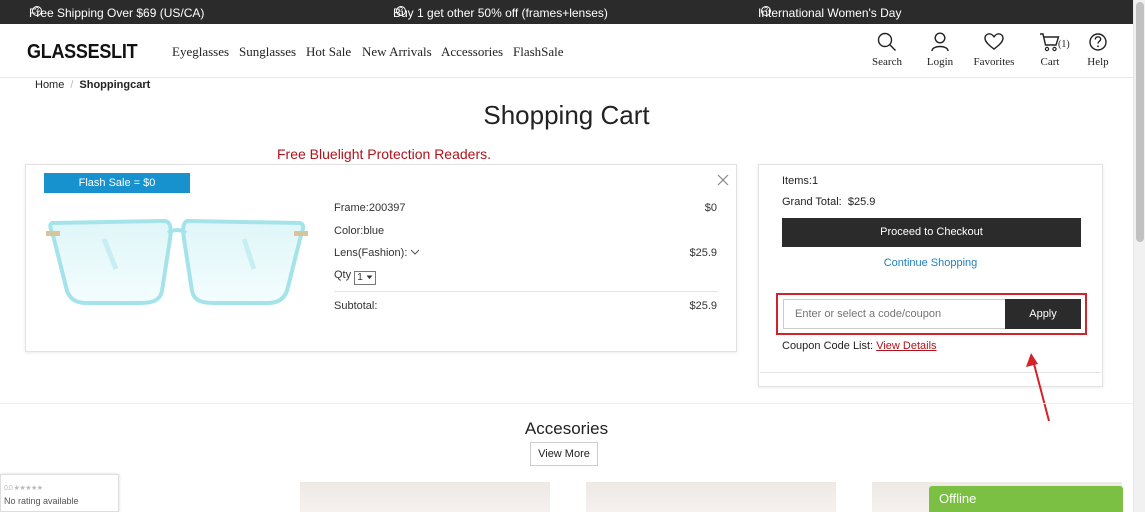  I want to click on nav-new-arrivals: New Arrivals, so click(397, 52).